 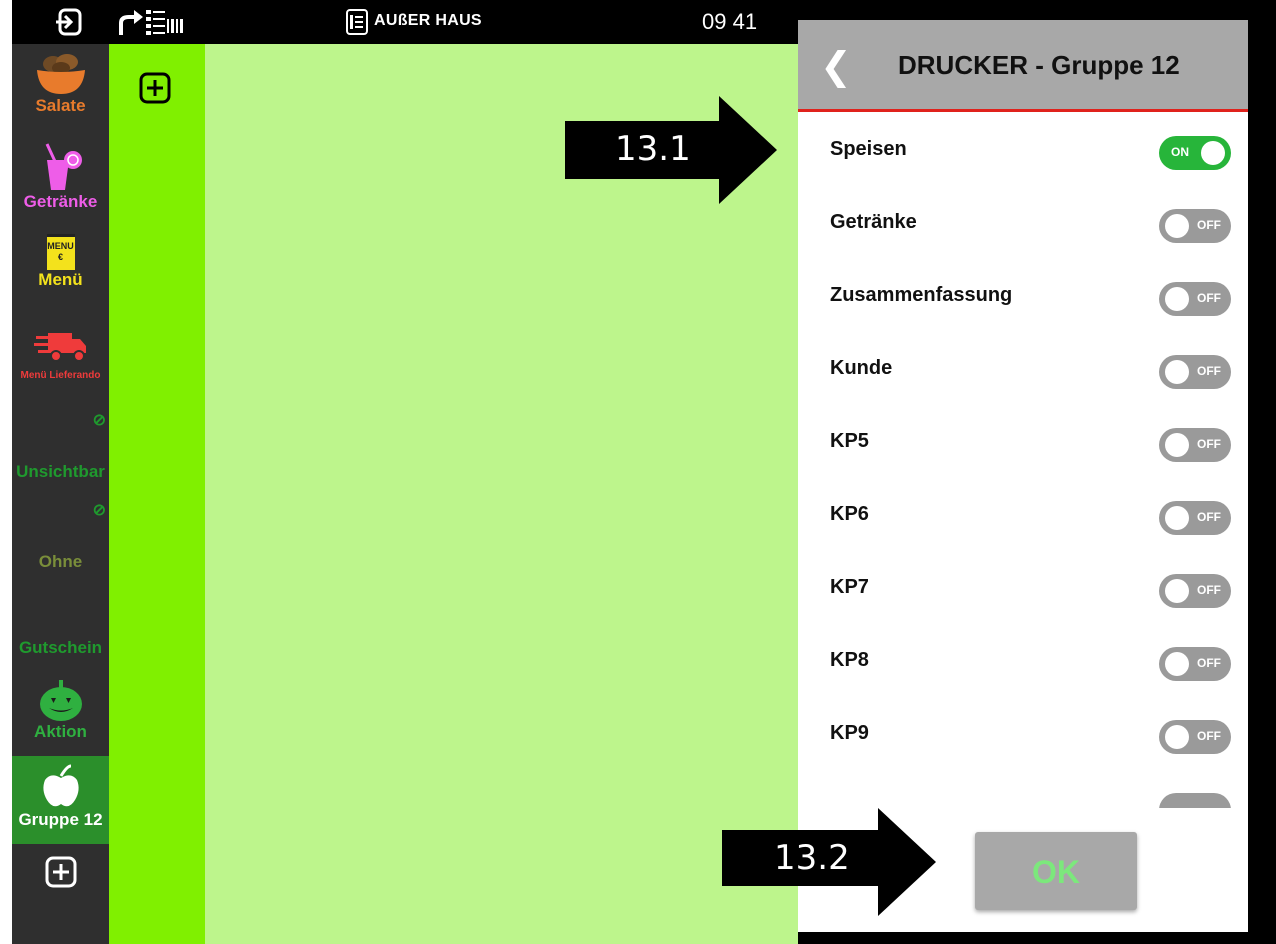 I want to click on annotation-label: 13.1, so click(x=653, y=149).